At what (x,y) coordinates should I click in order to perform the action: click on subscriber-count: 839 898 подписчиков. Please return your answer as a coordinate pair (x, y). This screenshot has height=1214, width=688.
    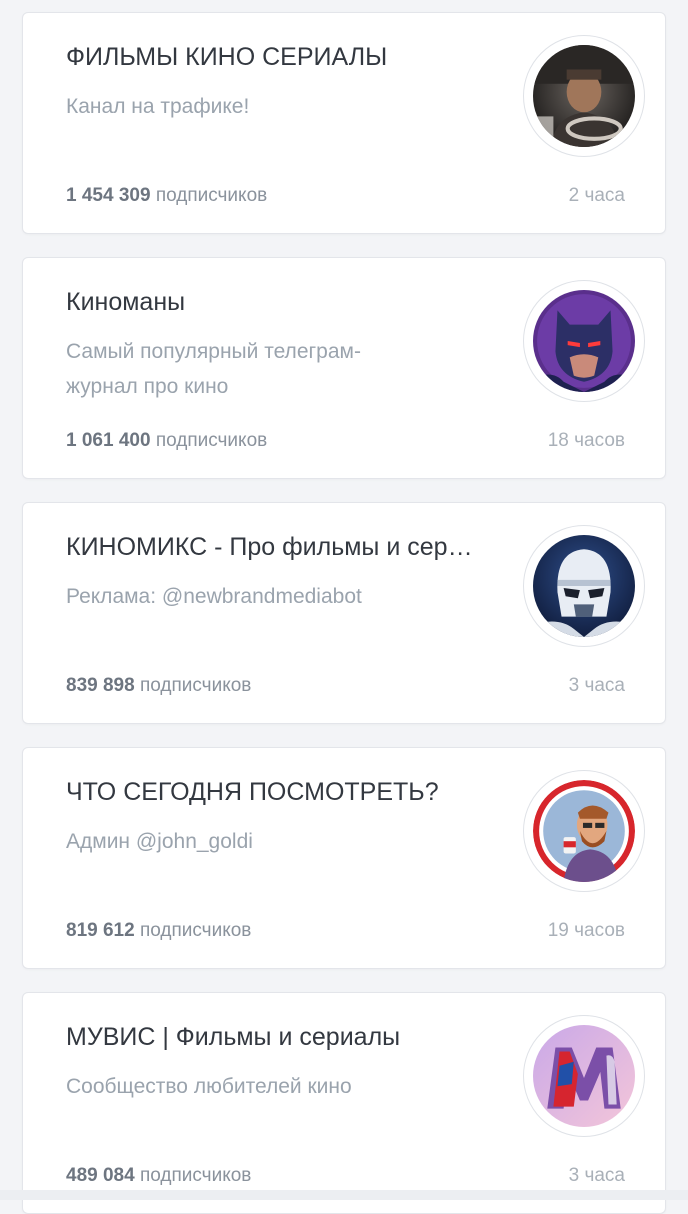
    Looking at the image, I should click on (158, 686).